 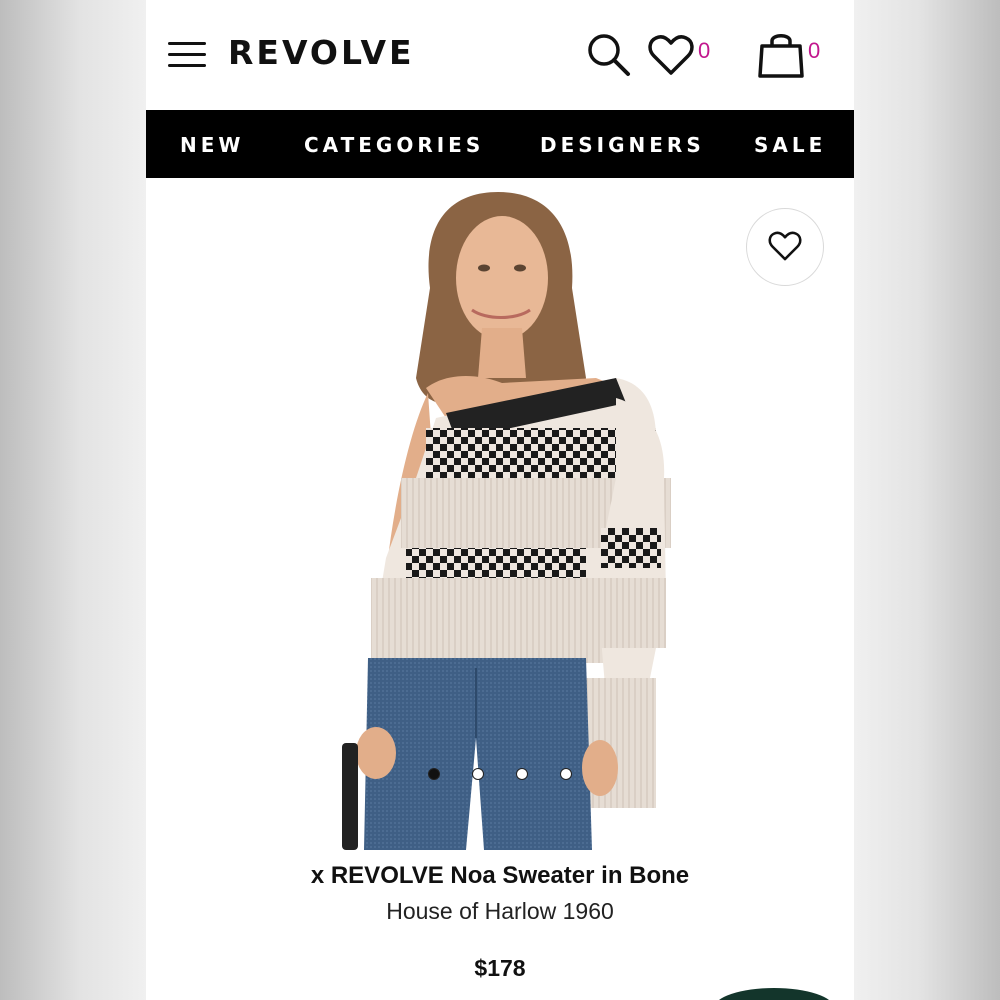 What do you see at coordinates (394, 144) in the screenshot?
I see `nav-item-categories: CATEGORIES` at bounding box center [394, 144].